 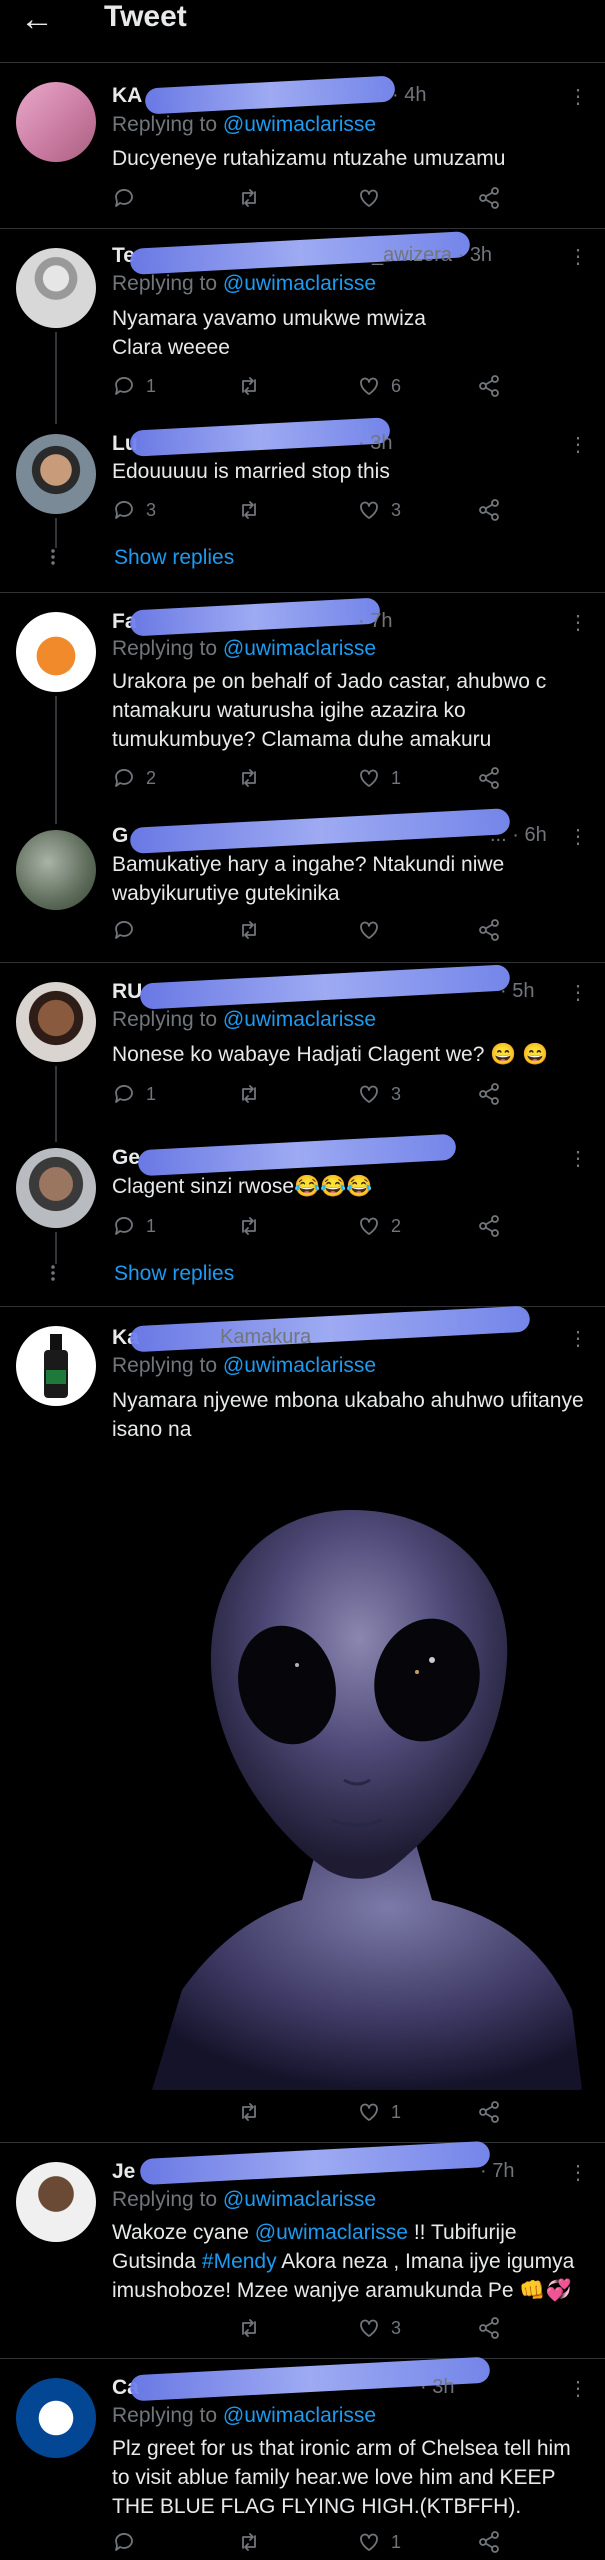 What do you see at coordinates (517, 991) in the screenshot?
I see `timestamp: · 5h` at bounding box center [517, 991].